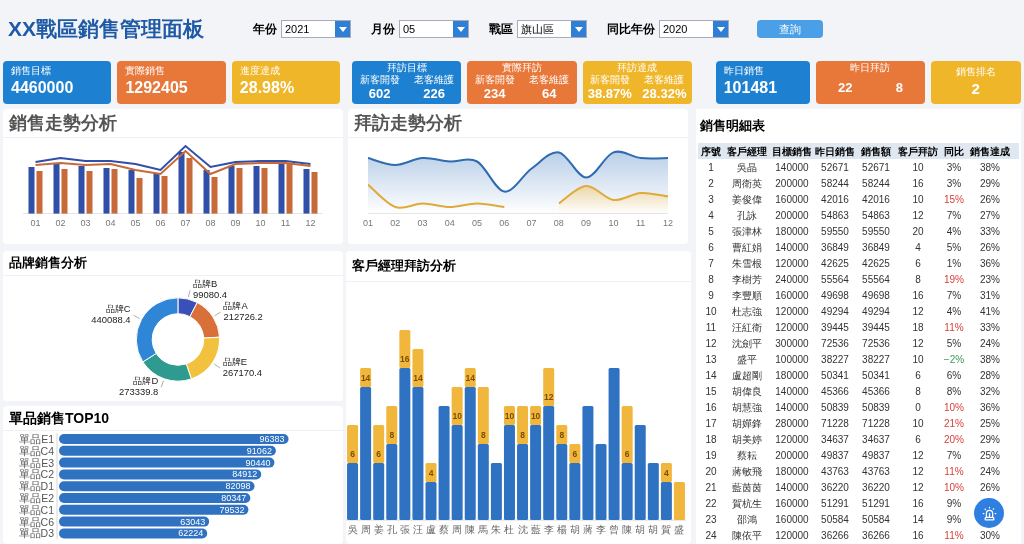 Image resolution: width=1024 pixels, height=544 pixels. I want to click on bar-value: 6, so click(575, 454).